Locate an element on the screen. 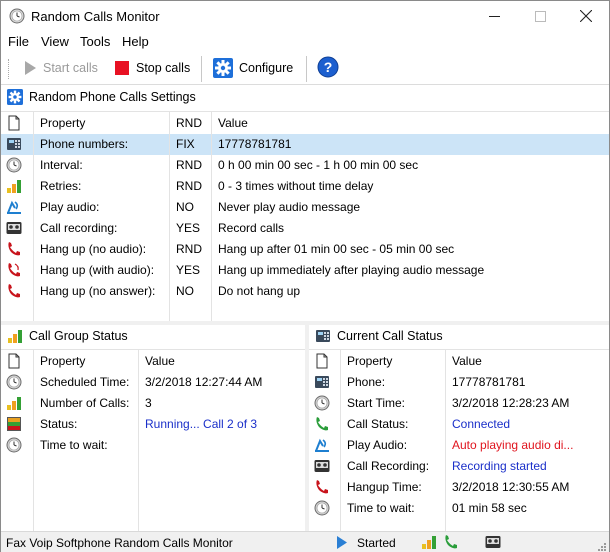 The image size is (610, 552). cell-value: 01 min 58 sec is located at coordinates (489, 508).